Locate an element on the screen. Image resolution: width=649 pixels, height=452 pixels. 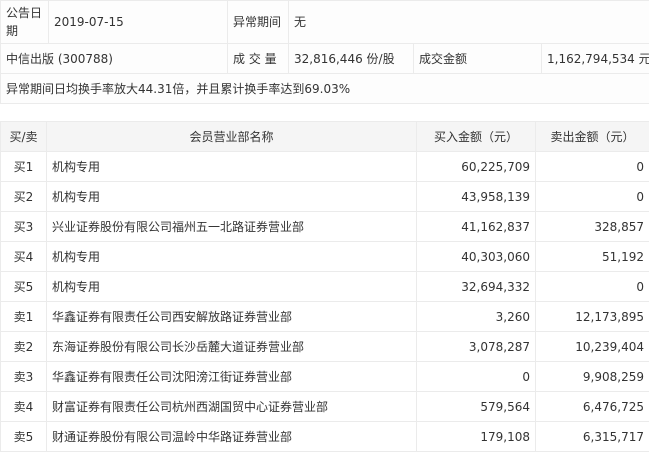
announcement-date: 2019-07-15 is located at coordinates (138, 22).